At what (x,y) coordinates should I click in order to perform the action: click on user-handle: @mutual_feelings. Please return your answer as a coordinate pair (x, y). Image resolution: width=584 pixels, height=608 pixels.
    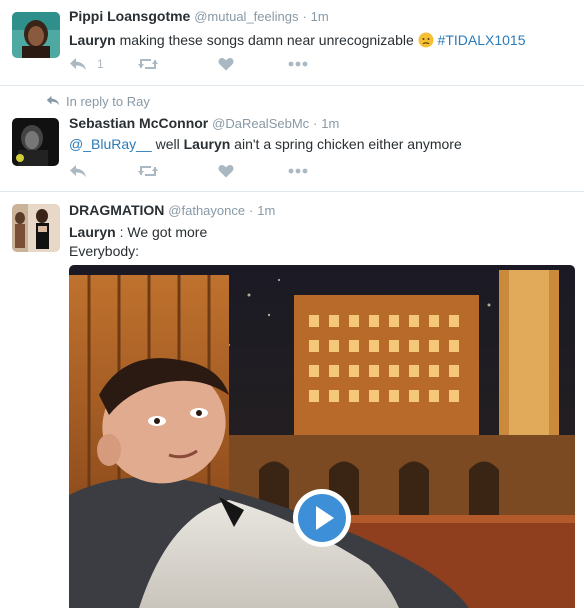
    Looking at the image, I should click on (246, 16).